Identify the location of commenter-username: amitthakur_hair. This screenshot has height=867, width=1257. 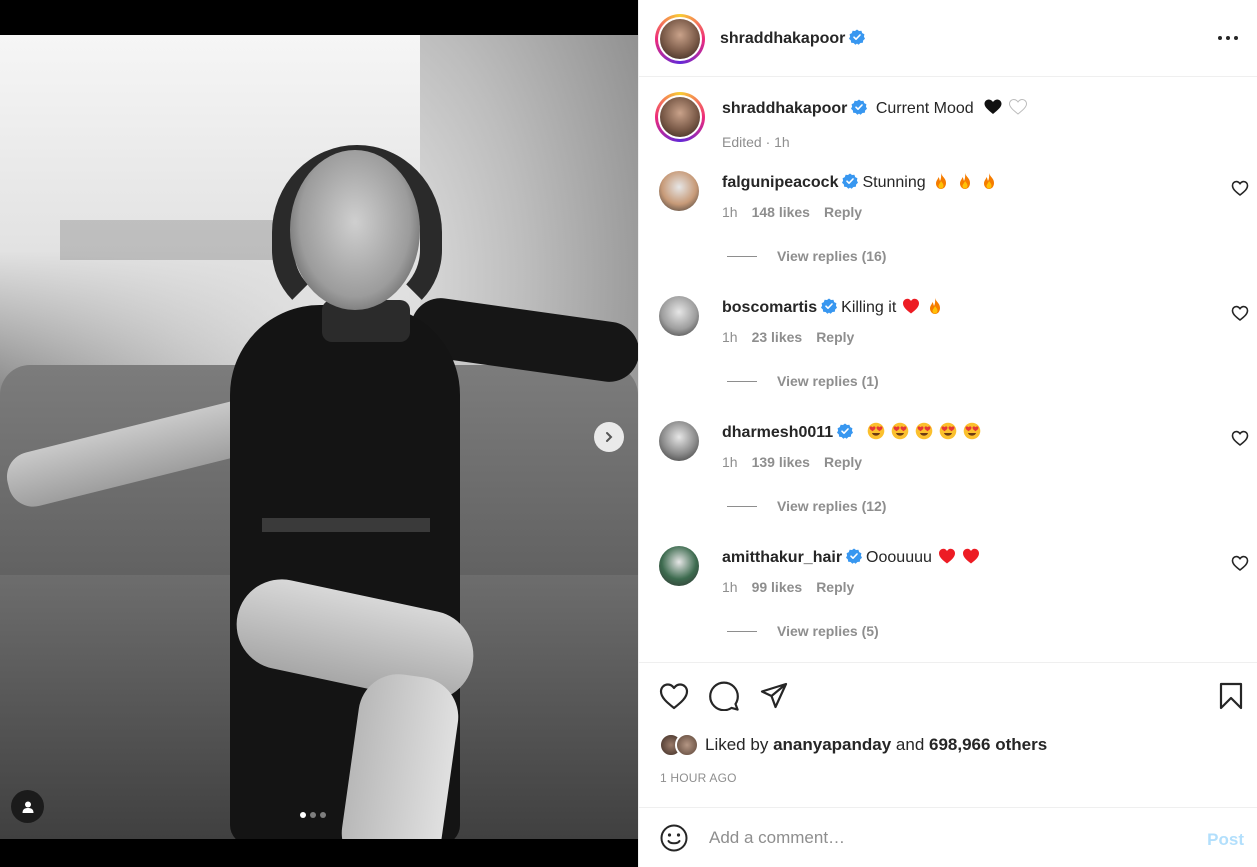
(782, 557).